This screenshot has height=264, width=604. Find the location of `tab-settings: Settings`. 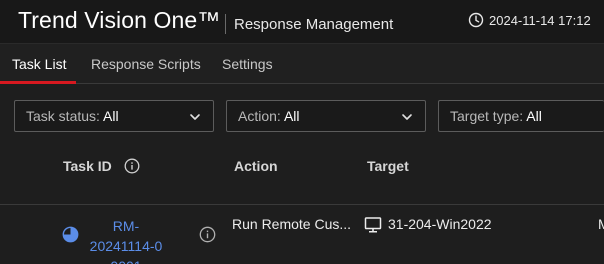

tab-settings: Settings is located at coordinates (247, 64).